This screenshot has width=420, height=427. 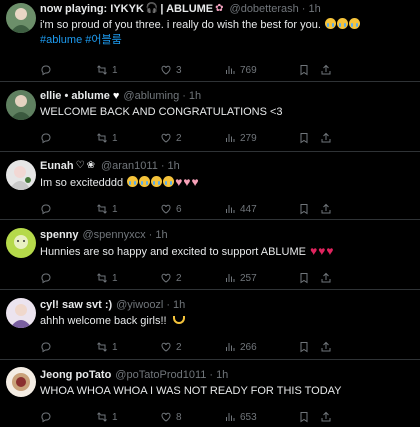 What do you see at coordinates (57, 166) in the screenshot?
I see `display-name: Eunah` at bounding box center [57, 166].